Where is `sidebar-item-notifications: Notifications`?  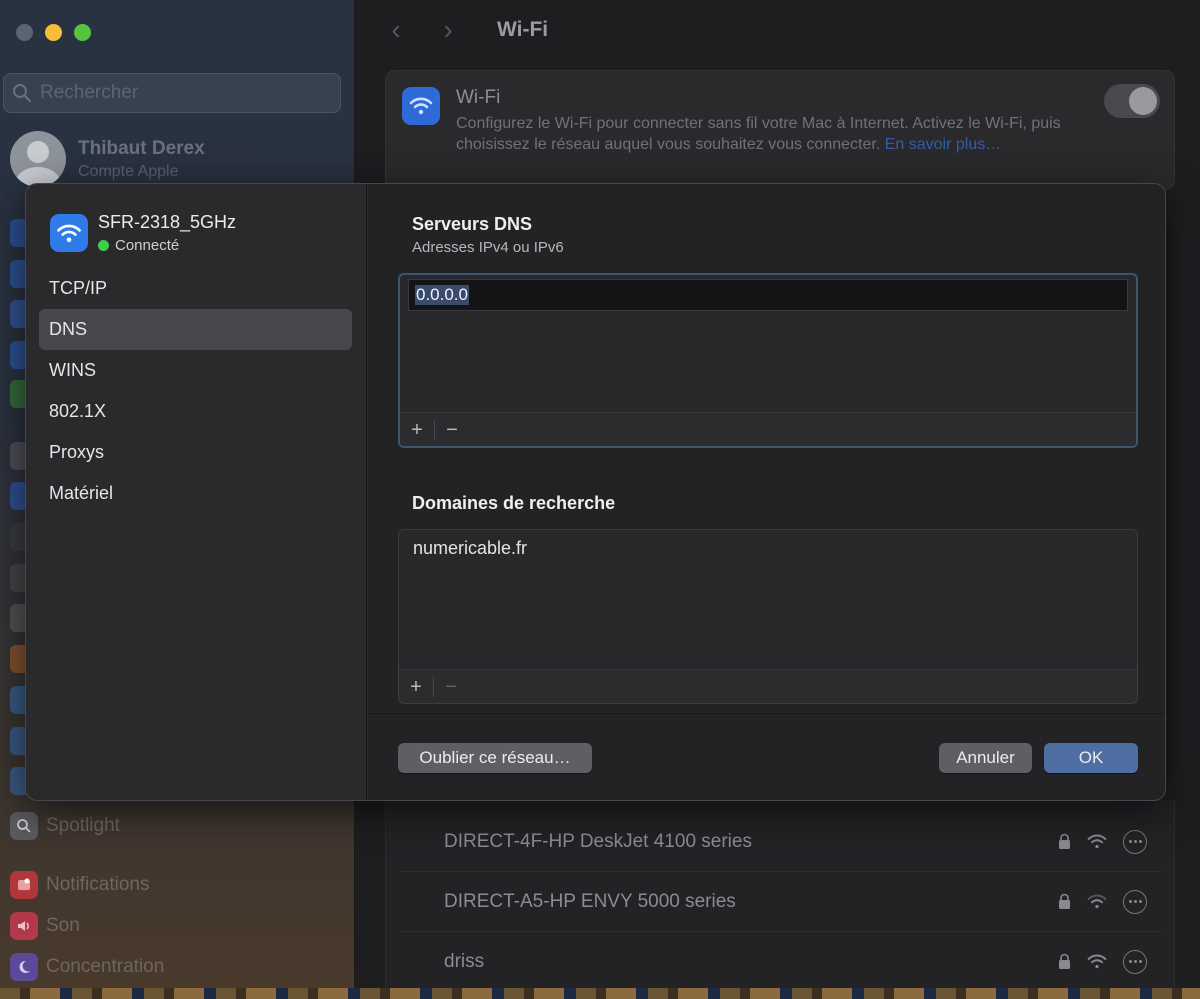
sidebar-item-notifications: Notifications is located at coordinates (87, 884).